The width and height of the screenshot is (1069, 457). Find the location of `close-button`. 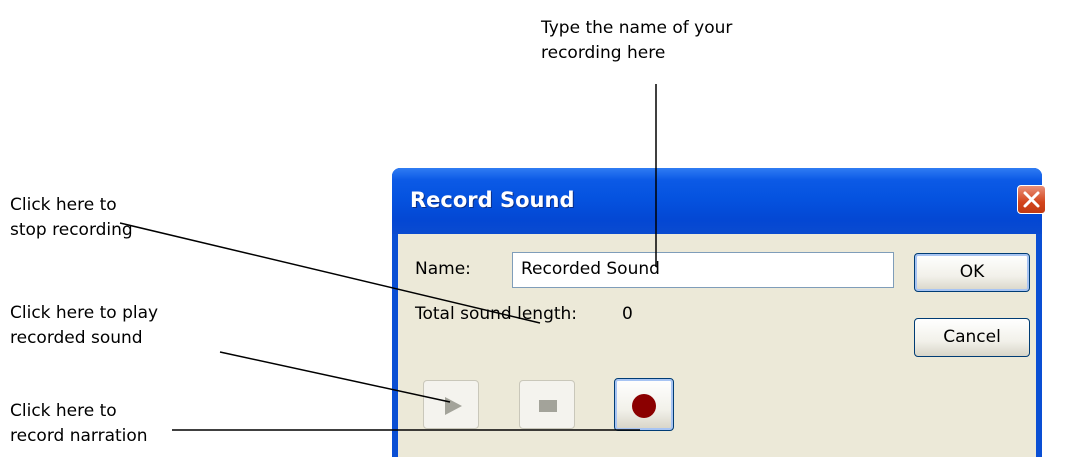

close-button is located at coordinates (1031, 199).